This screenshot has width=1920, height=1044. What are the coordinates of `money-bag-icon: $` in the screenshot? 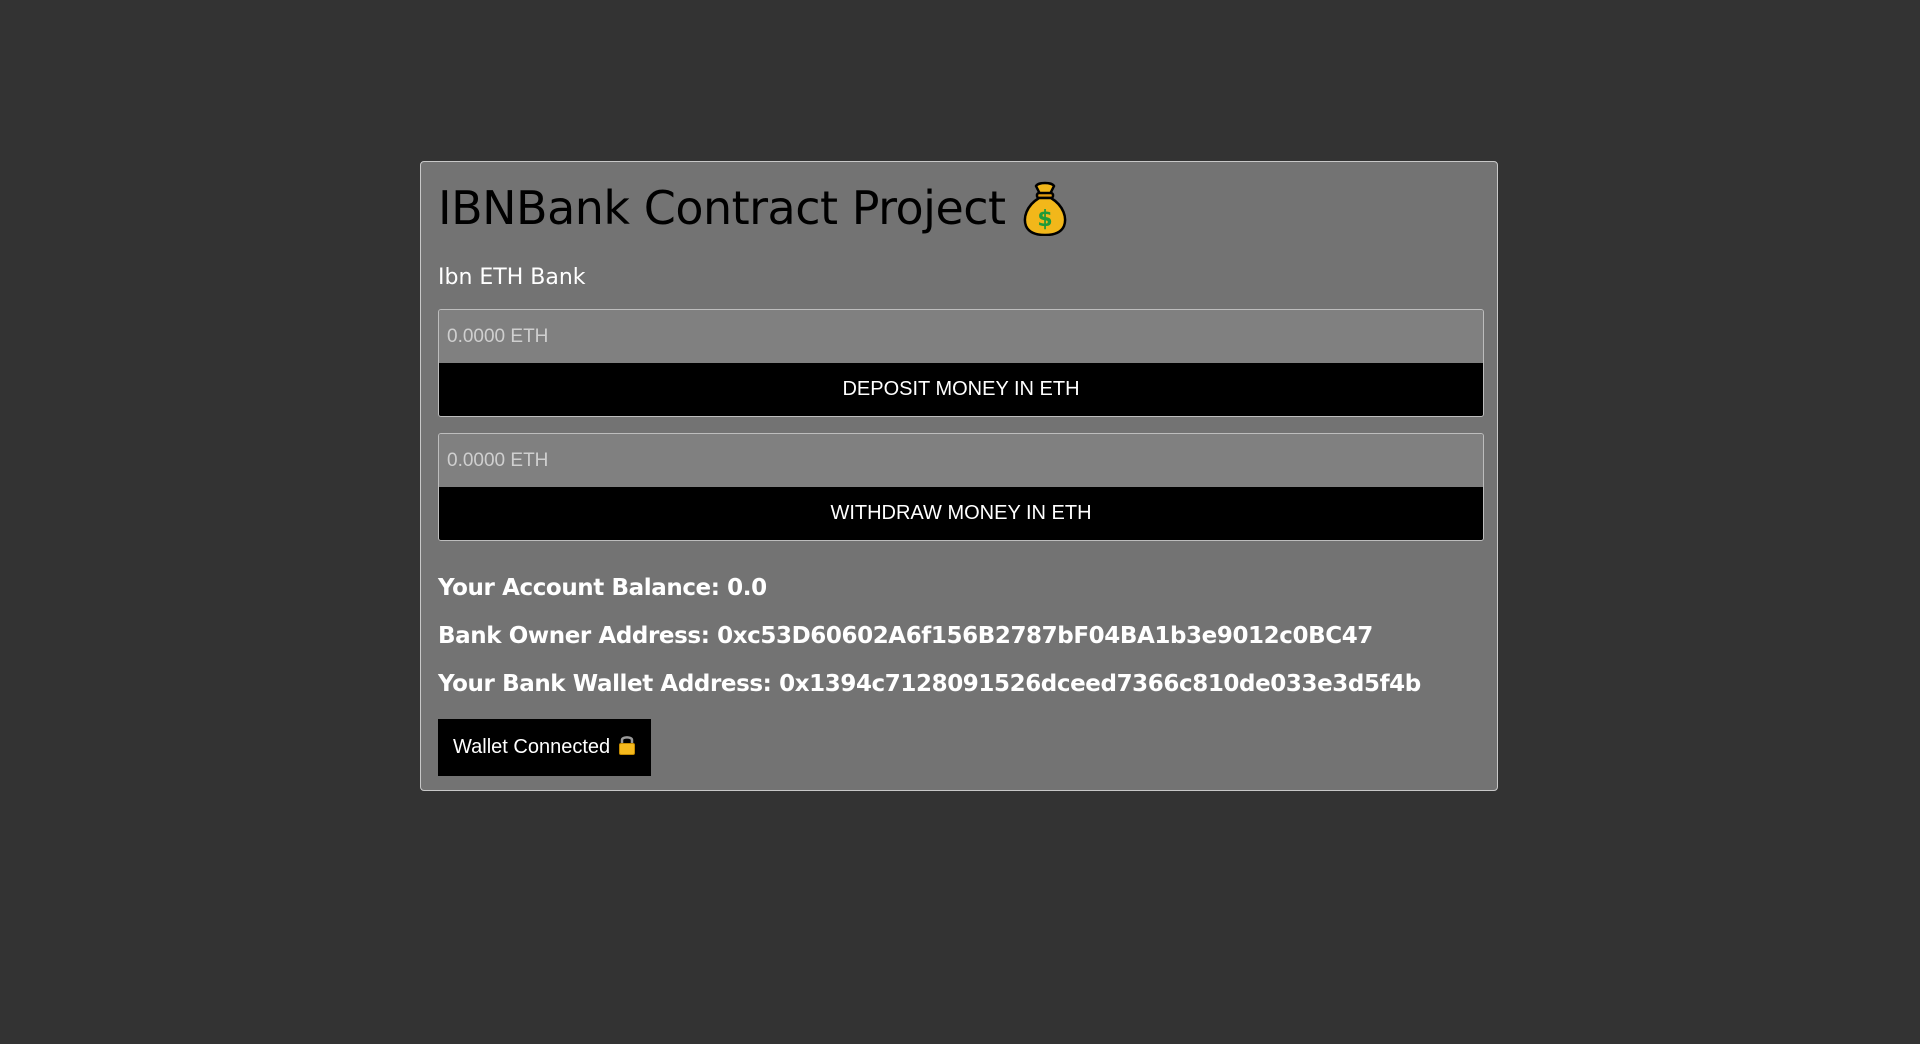 It's located at (1045, 208).